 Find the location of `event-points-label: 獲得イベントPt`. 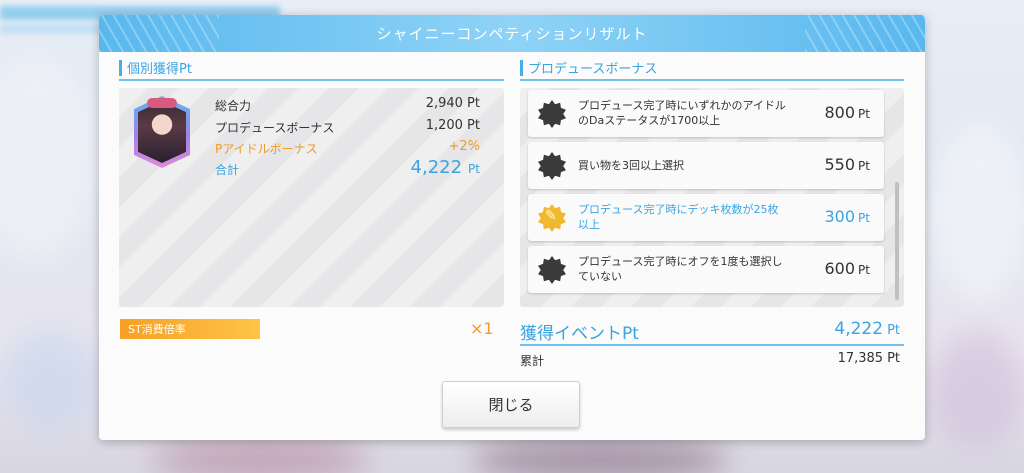

event-points-label: 獲得イベントPt is located at coordinates (579, 334).